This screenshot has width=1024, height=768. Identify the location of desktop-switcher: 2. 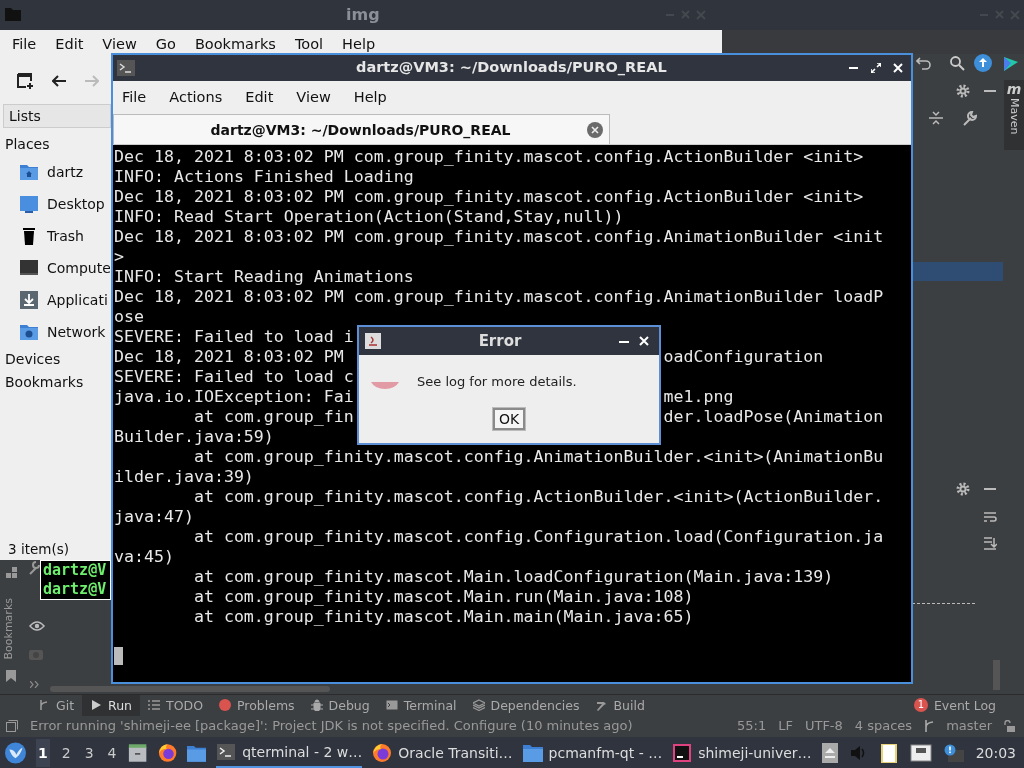
(66, 752).